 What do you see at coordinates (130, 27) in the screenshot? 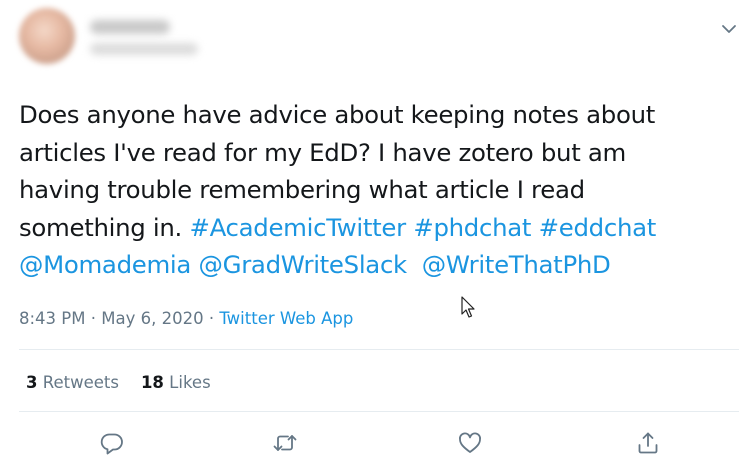
I see `author-name-blurred` at bounding box center [130, 27].